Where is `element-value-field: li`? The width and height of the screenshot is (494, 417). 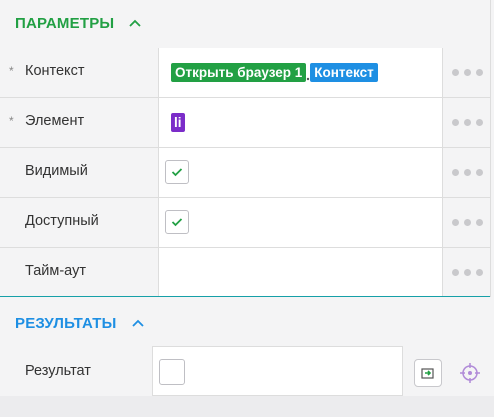 element-value-field: li is located at coordinates (300, 123).